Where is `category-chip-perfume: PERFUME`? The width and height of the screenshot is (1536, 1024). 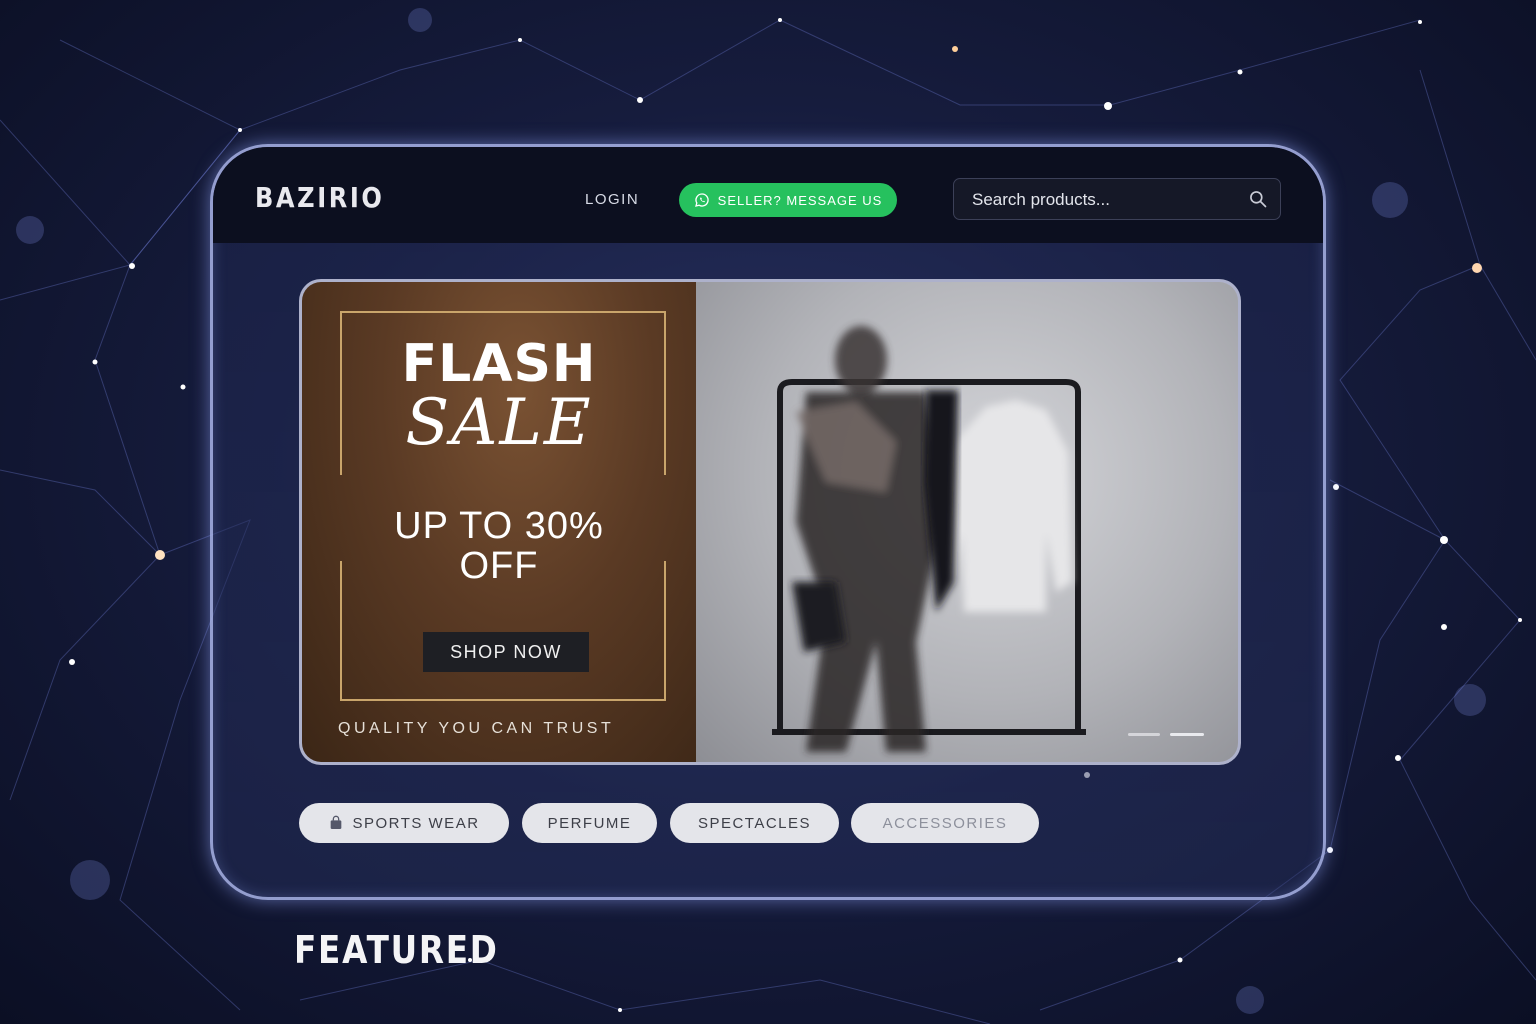 category-chip-perfume: PERFUME is located at coordinates (589, 823).